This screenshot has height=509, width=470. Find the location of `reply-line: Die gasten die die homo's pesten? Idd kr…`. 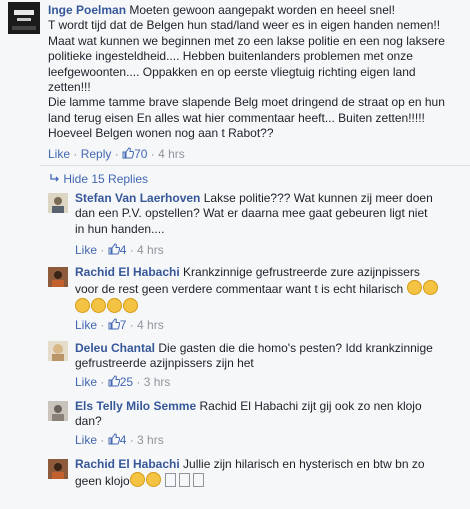

reply-line: Die gasten die die homo's pesten? Idd kr… is located at coordinates (295, 348).